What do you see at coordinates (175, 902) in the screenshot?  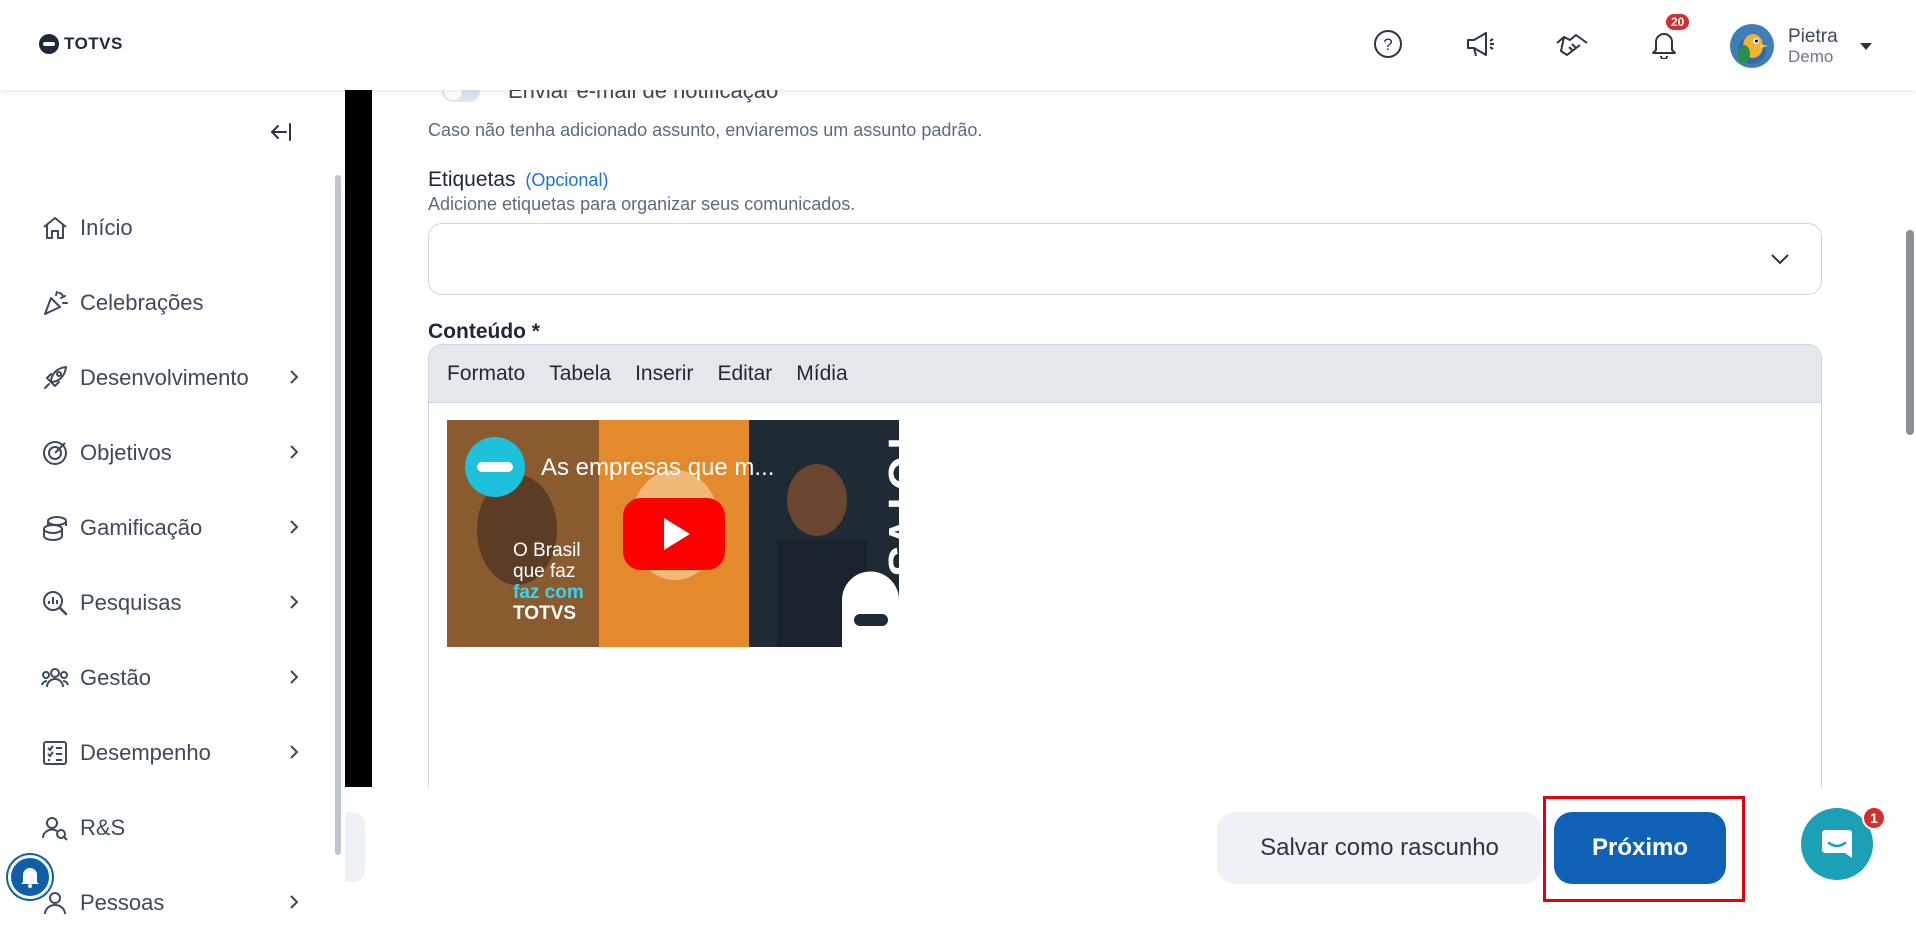 I see `sidebar-item-pessoas: Pessoas` at bounding box center [175, 902].